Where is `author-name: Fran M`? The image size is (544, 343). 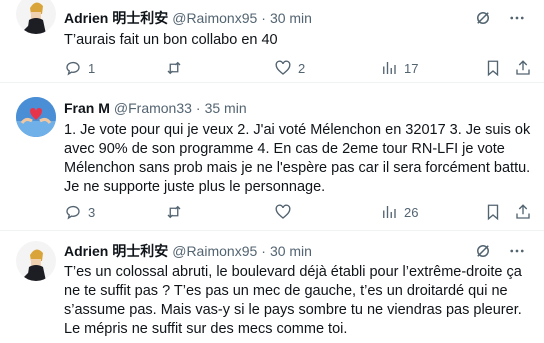 author-name: Fran M is located at coordinates (87, 108).